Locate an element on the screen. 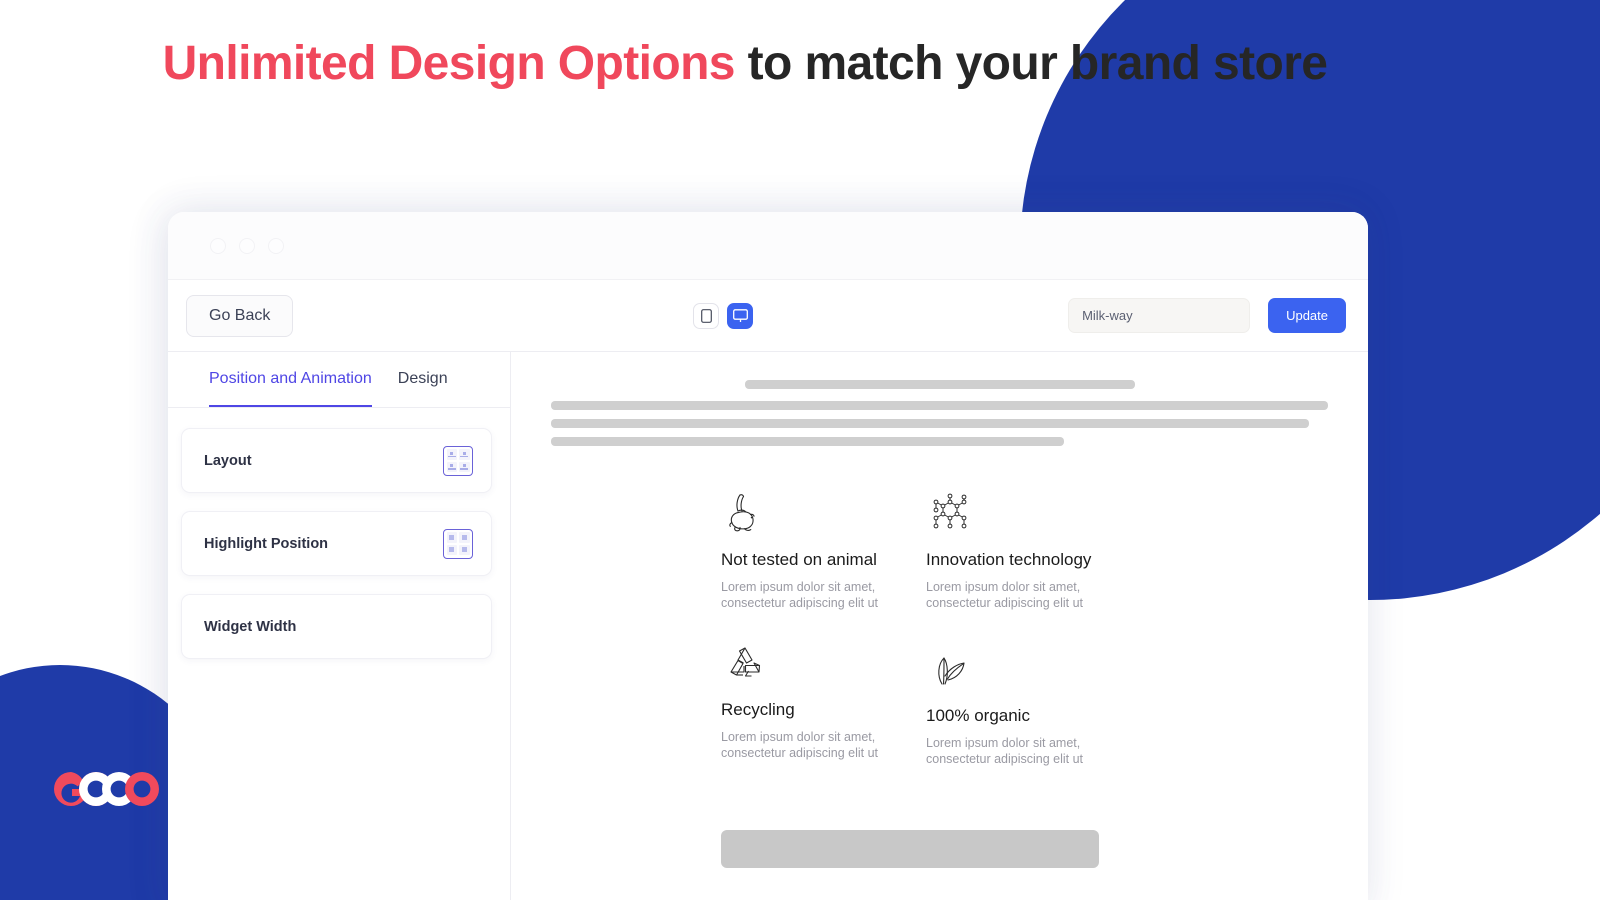  cta-placeholder-bar is located at coordinates (910, 849).